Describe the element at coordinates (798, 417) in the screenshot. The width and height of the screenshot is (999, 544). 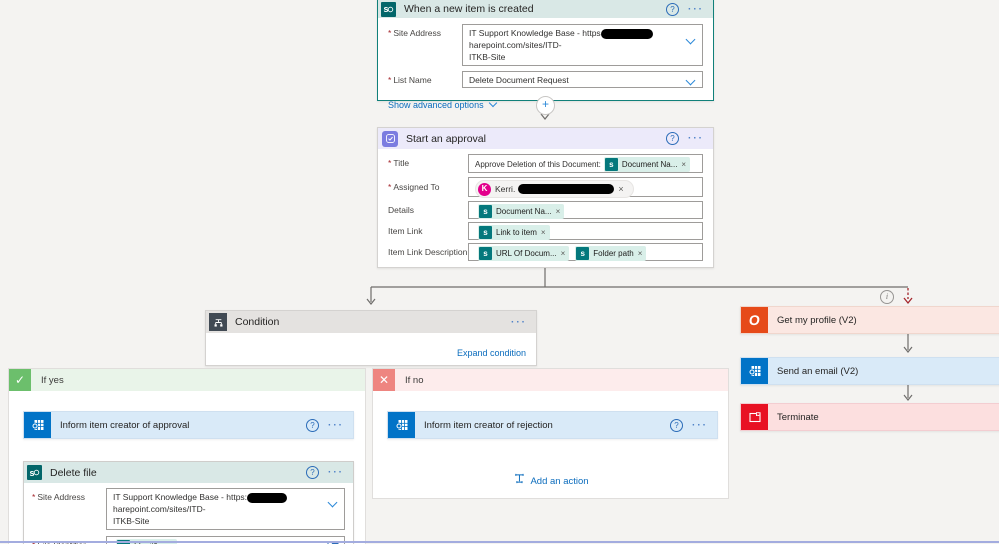
I see `card-title: Terminate` at that location.